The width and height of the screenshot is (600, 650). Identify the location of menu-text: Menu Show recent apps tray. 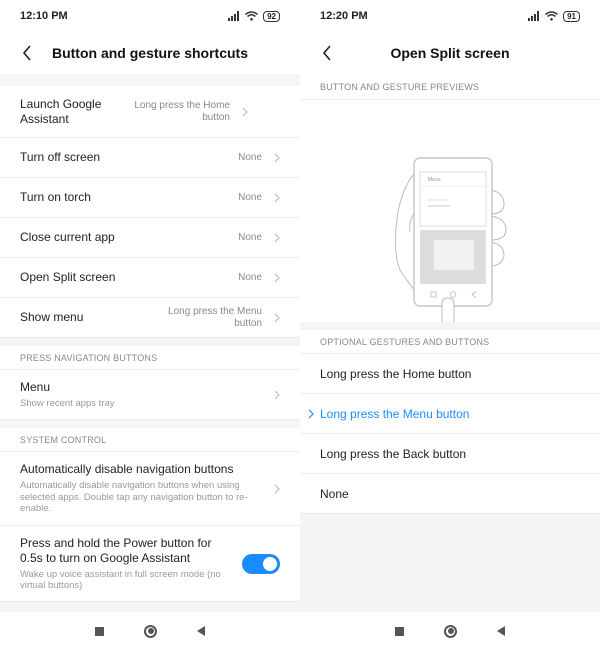
(144, 395).